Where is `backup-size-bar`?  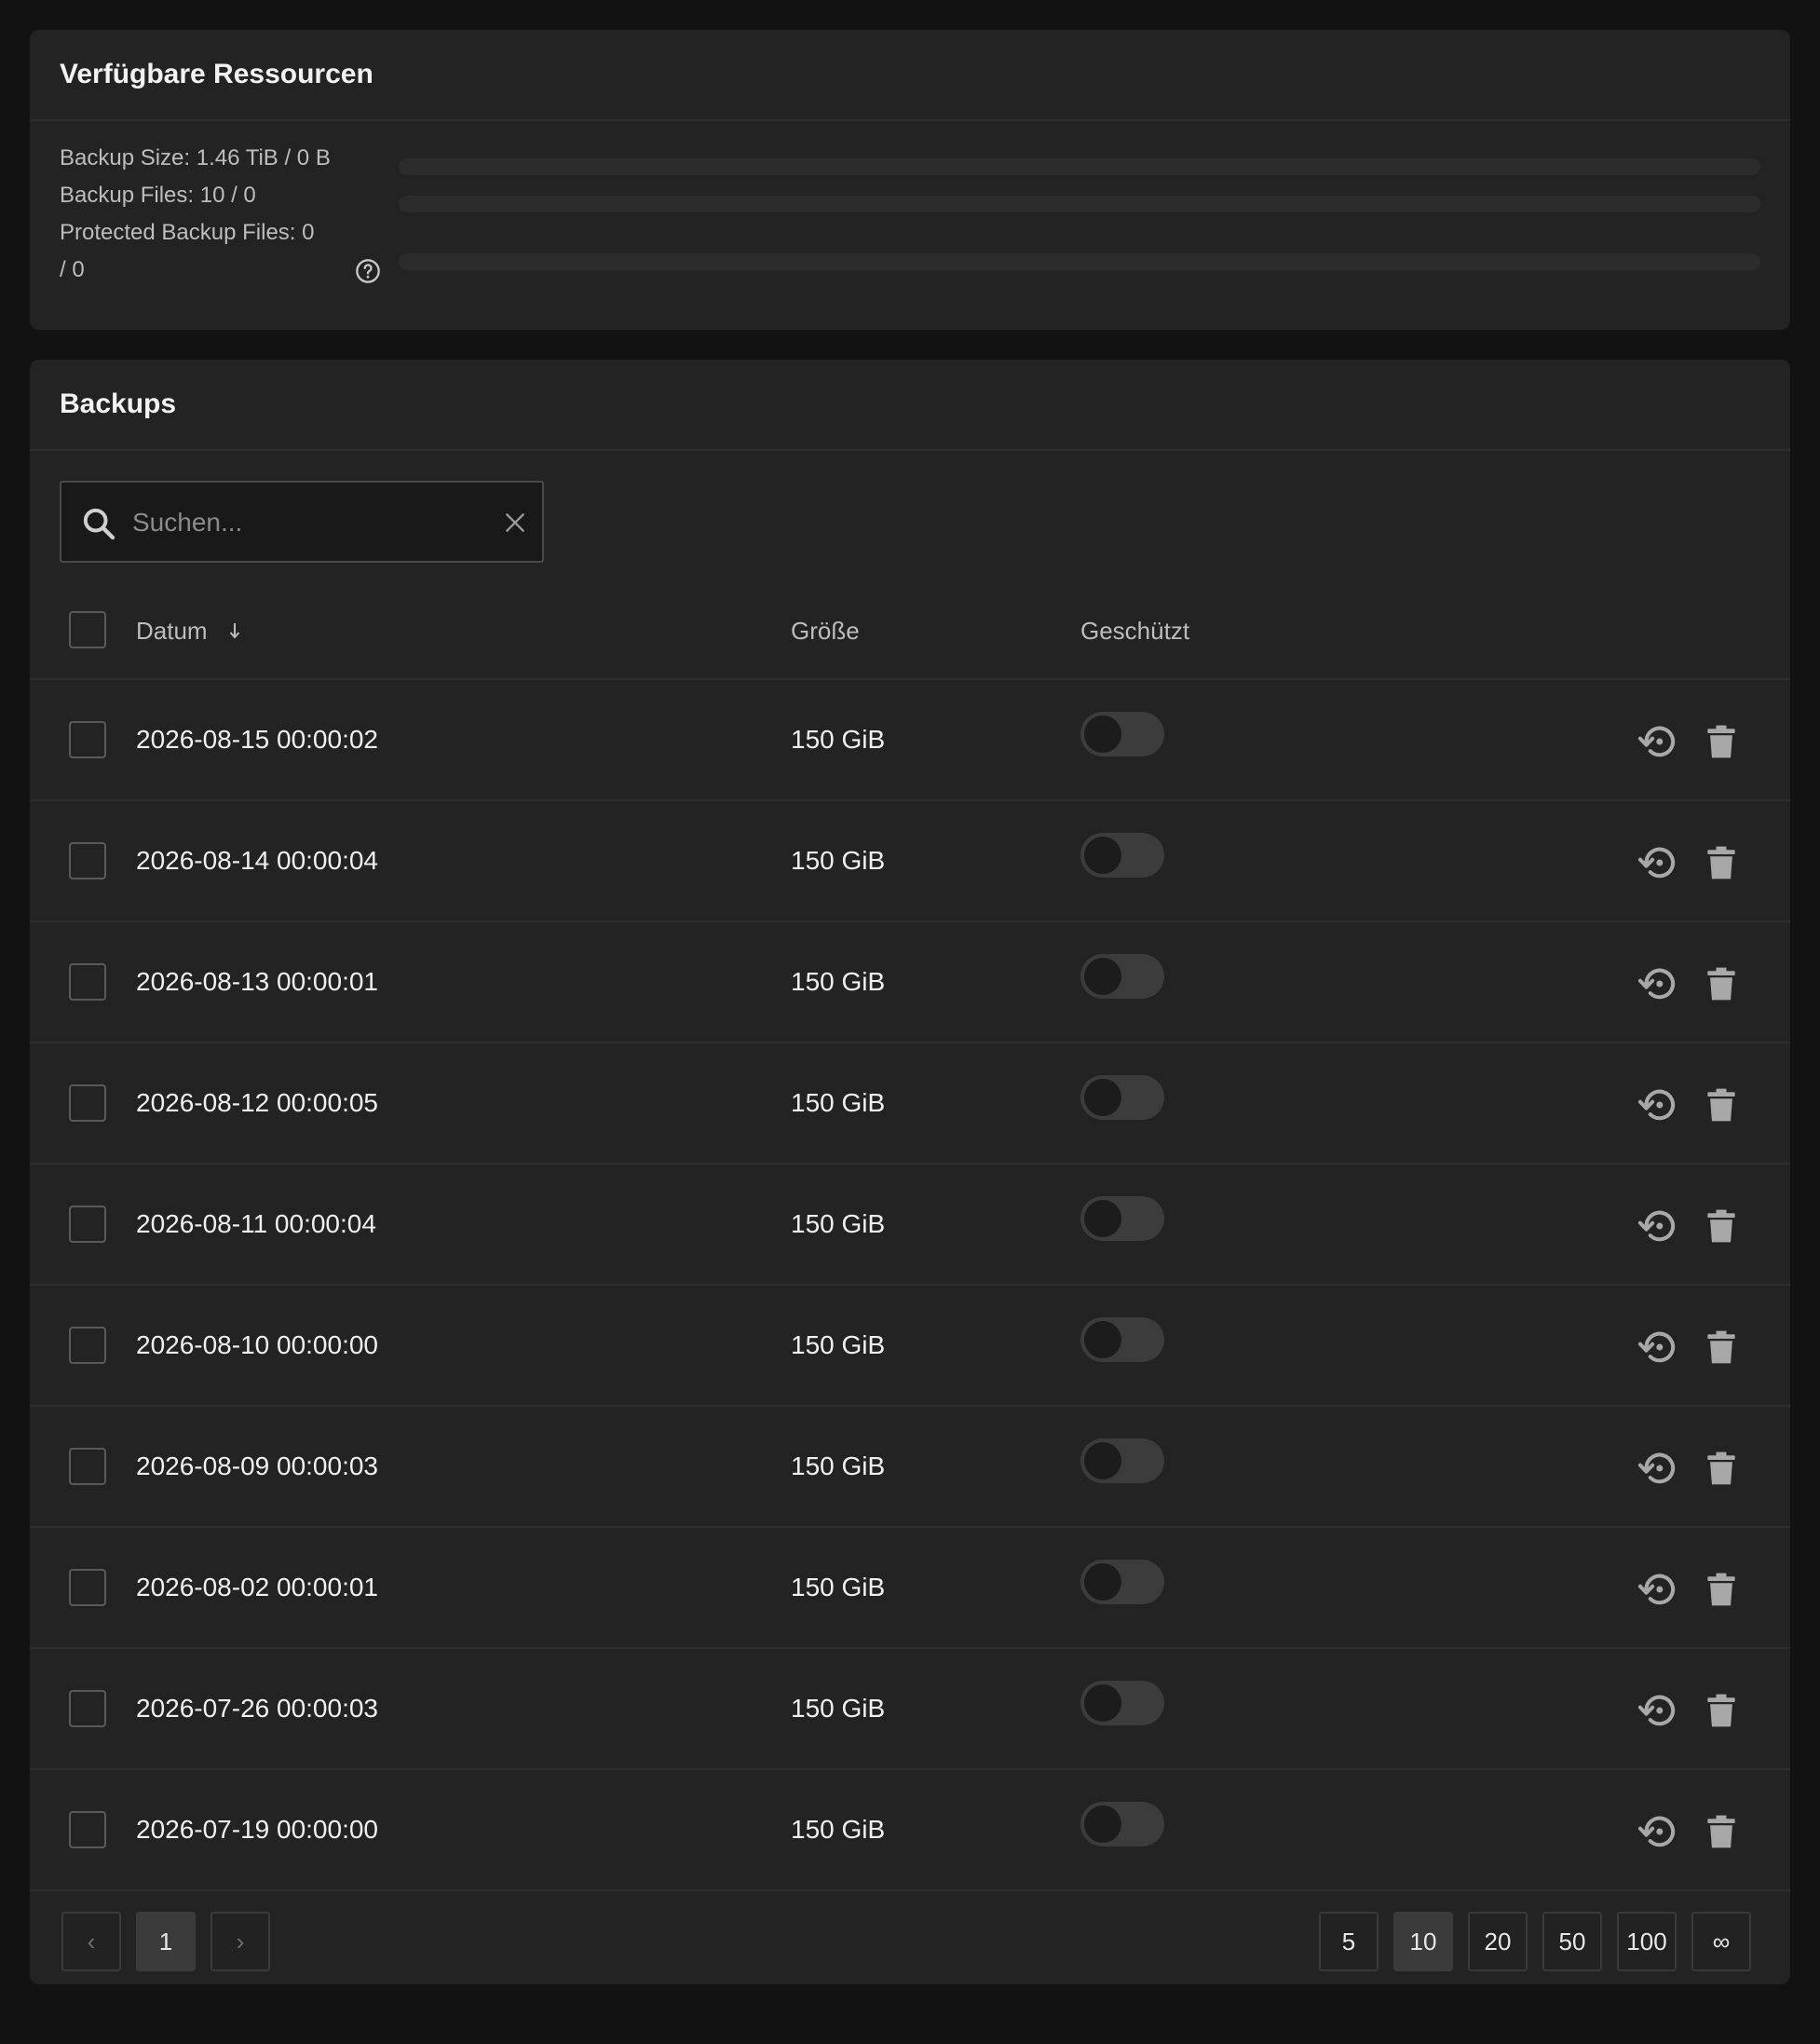 backup-size-bar is located at coordinates (1079, 166).